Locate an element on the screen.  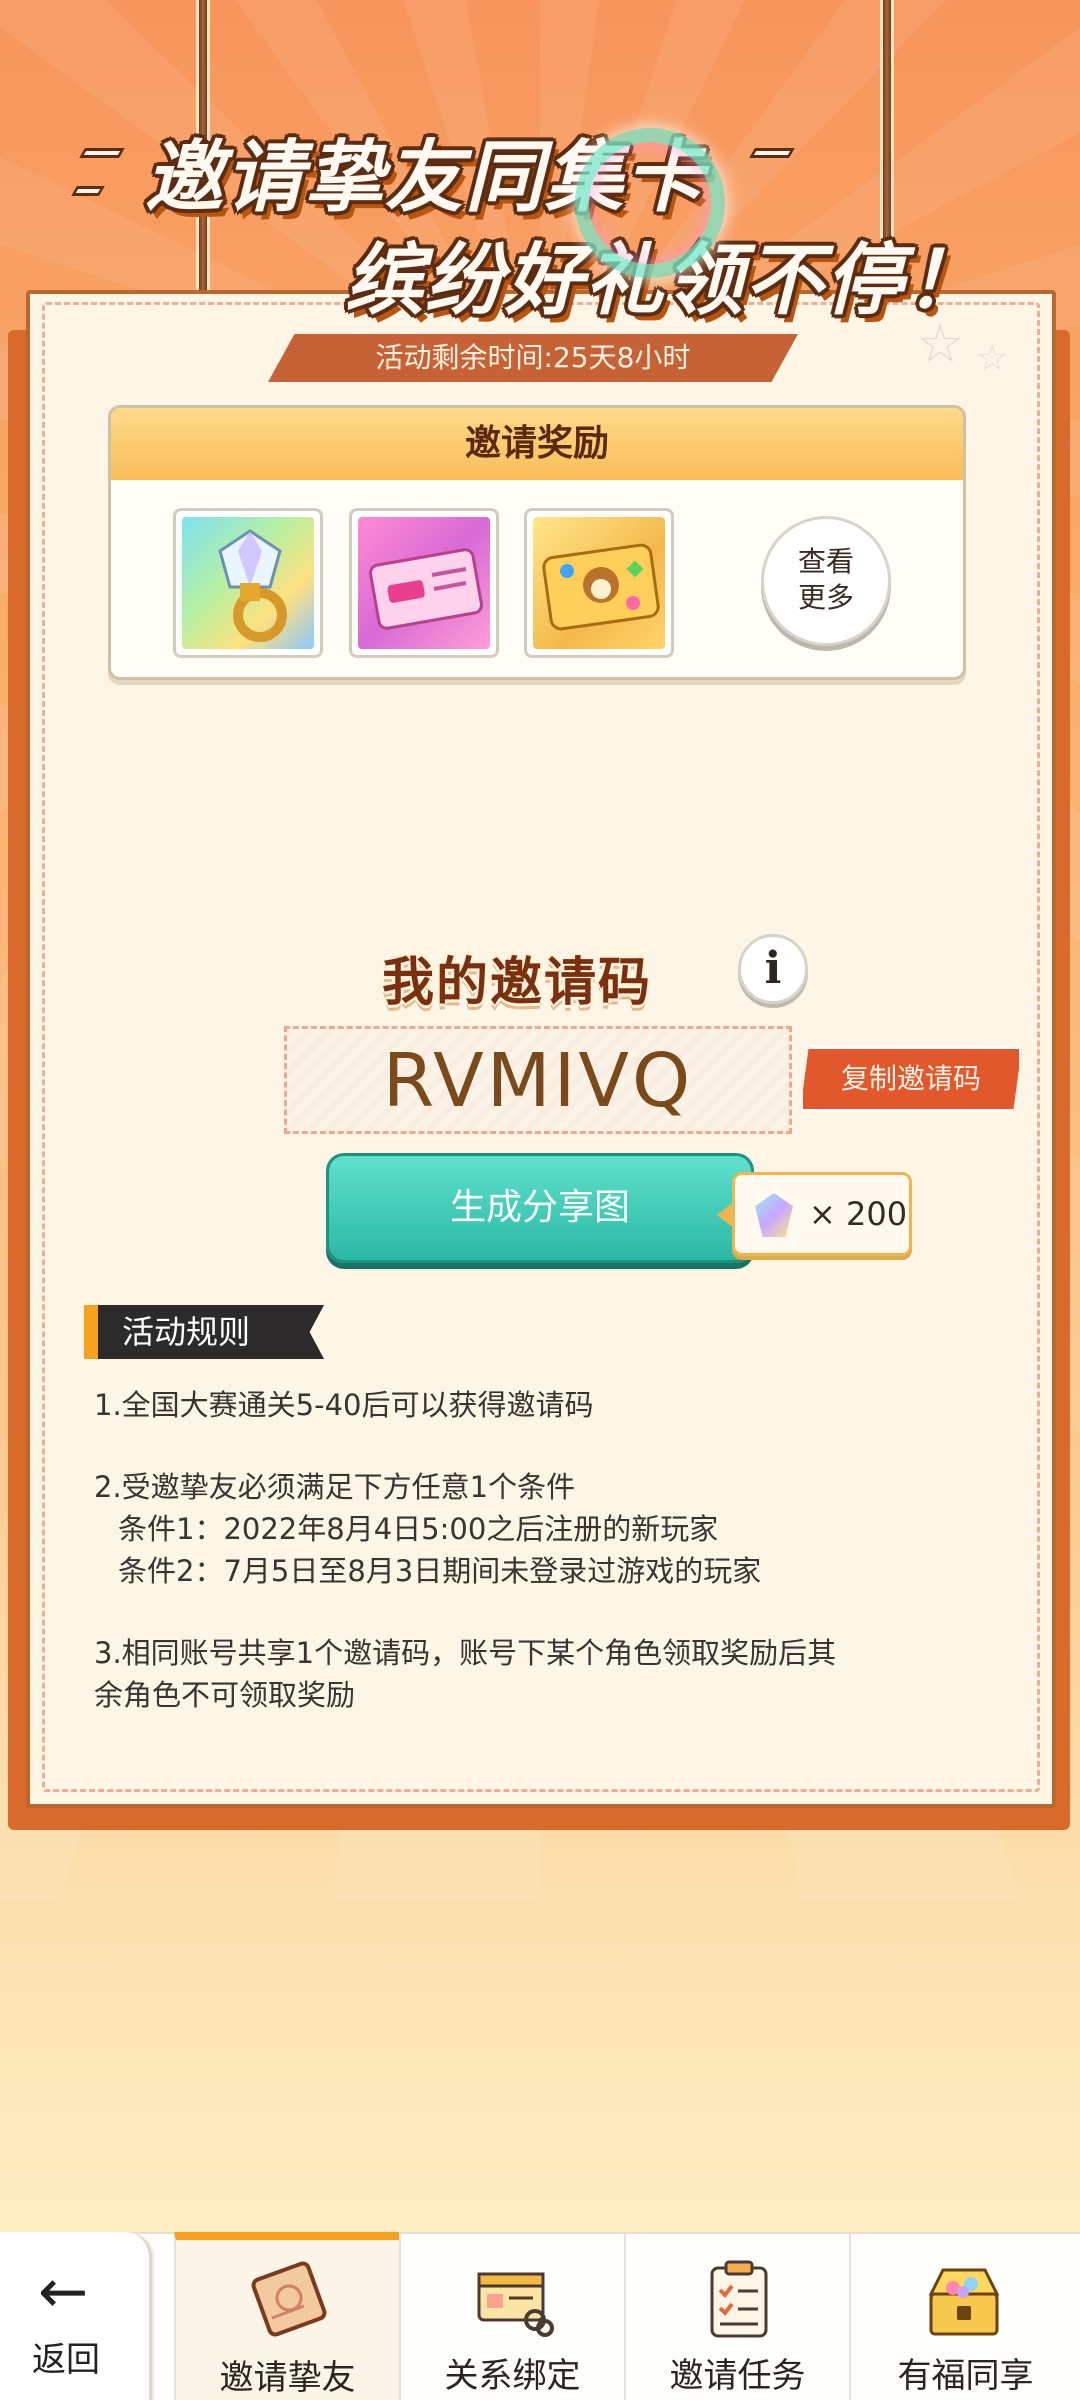
rule-condition: 条件2：7月5日至8月3日期间未登录过游戏的玩家 is located at coordinates (440, 1571).